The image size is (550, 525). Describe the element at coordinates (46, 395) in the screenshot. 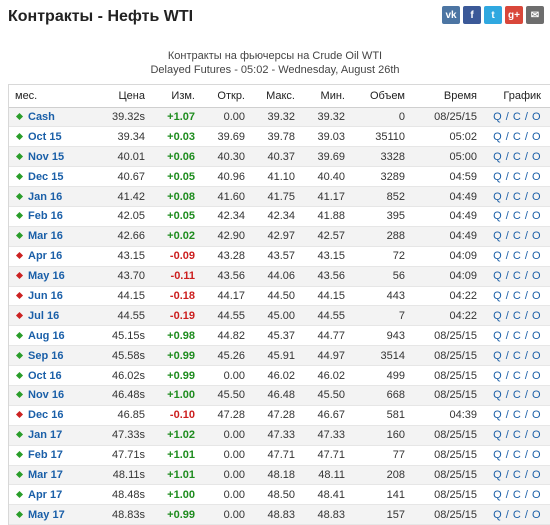

I see `contract-month-link: Nov 16` at that location.